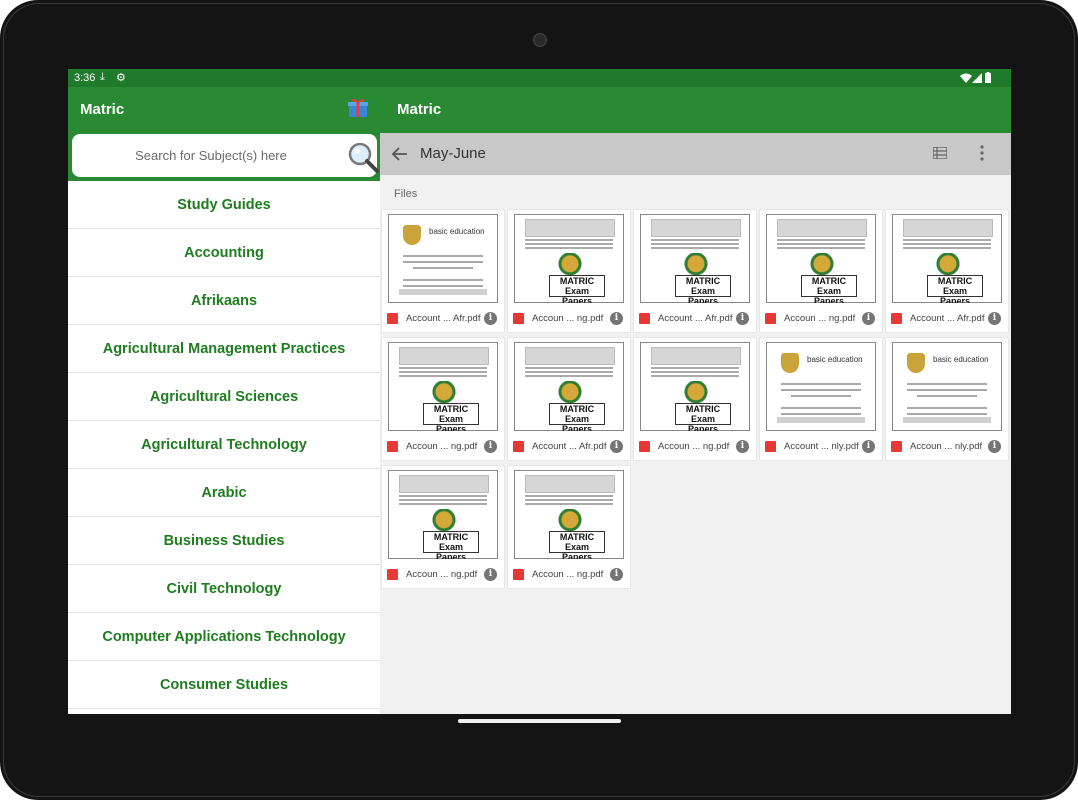 The height and width of the screenshot is (800, 1078). I want to click on subject-item: Agricultural Technology, so click(224, 445).